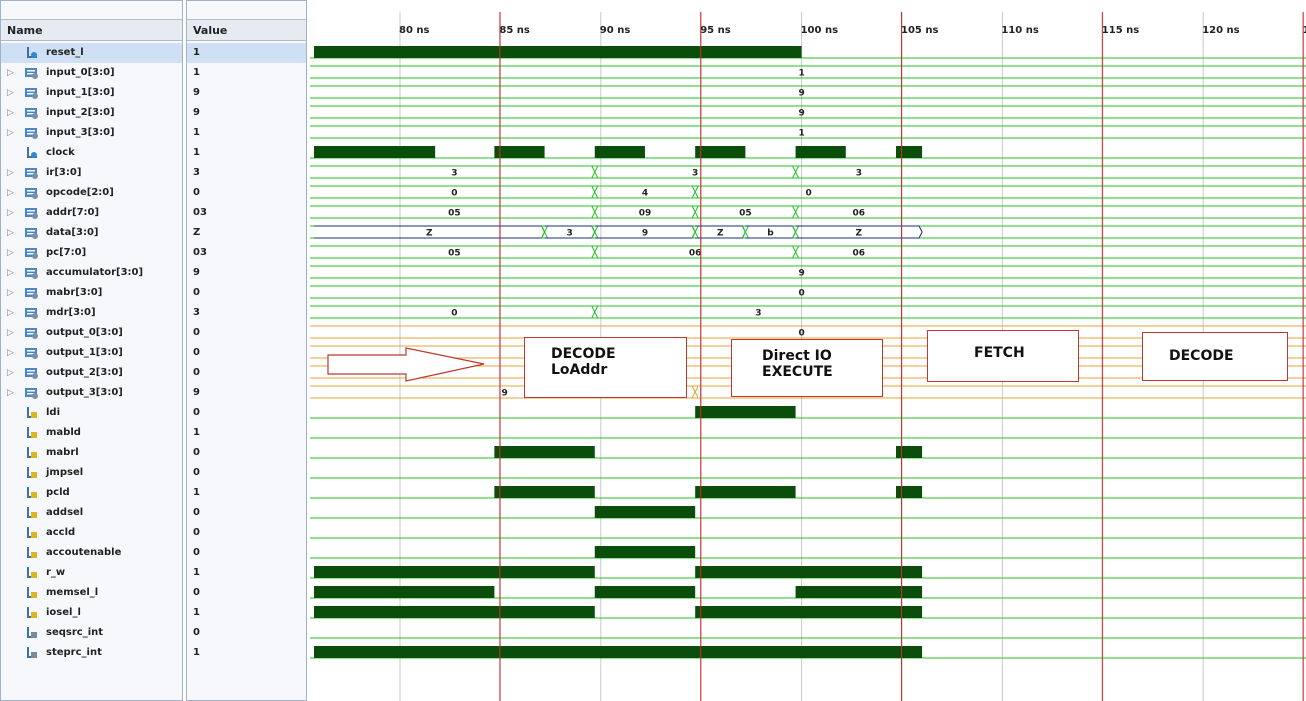 This screenshot has height=701, width=1306. I want to click on signal-row: jmpsel, so click(91, 473).